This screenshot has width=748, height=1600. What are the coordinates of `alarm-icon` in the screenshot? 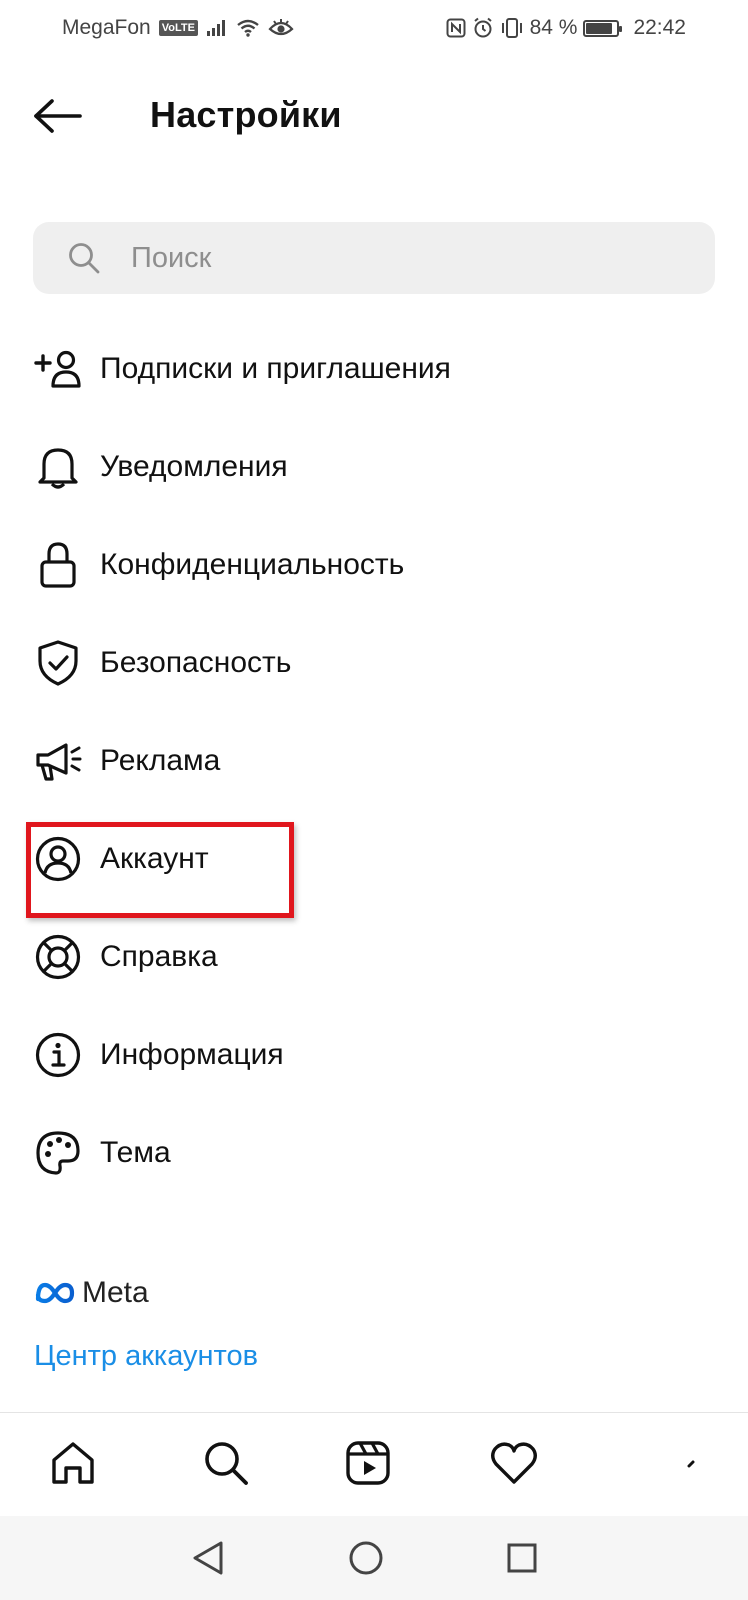 It's located at (483, 28).